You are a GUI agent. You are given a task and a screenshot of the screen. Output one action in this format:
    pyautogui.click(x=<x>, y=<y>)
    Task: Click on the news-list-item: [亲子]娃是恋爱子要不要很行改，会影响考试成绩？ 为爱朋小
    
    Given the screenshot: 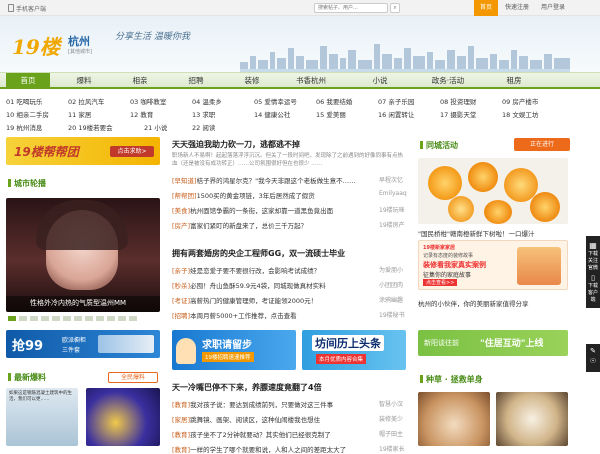 What is the action you would take?
    pyautogui.click(x=287, y=270)
    